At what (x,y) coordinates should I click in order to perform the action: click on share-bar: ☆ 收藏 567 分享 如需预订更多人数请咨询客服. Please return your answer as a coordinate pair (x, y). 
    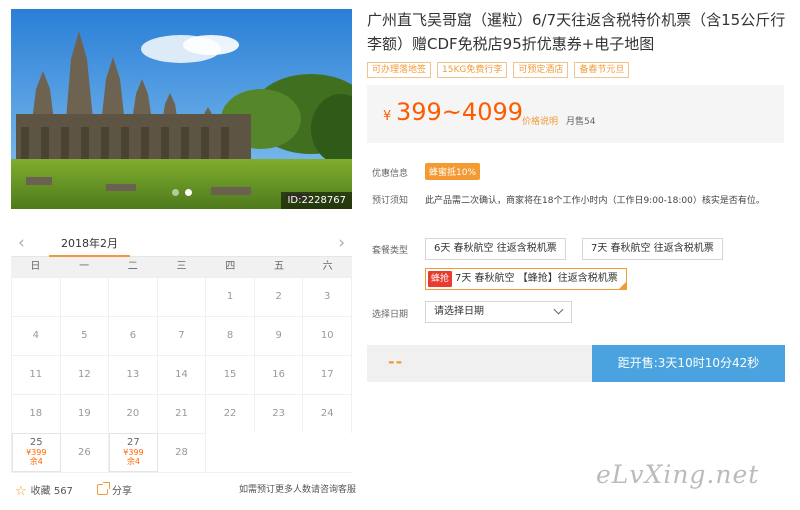
    Looking at the image, I should click on (183, 490).